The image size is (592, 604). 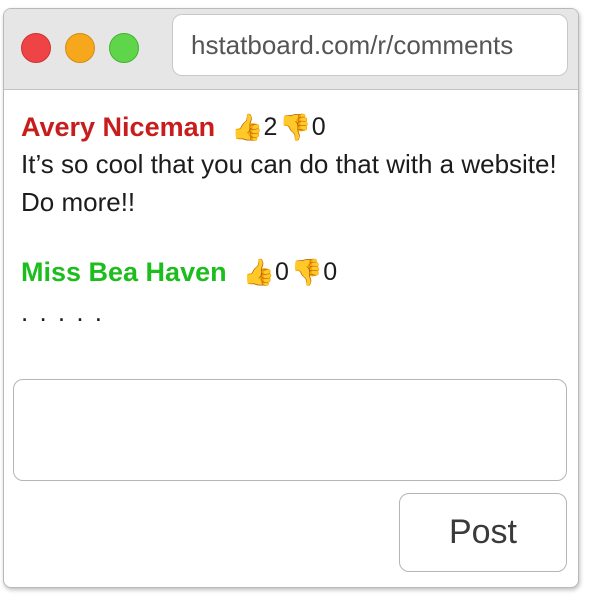 I want to click on post-button: Post, so click(x=483, y=532).